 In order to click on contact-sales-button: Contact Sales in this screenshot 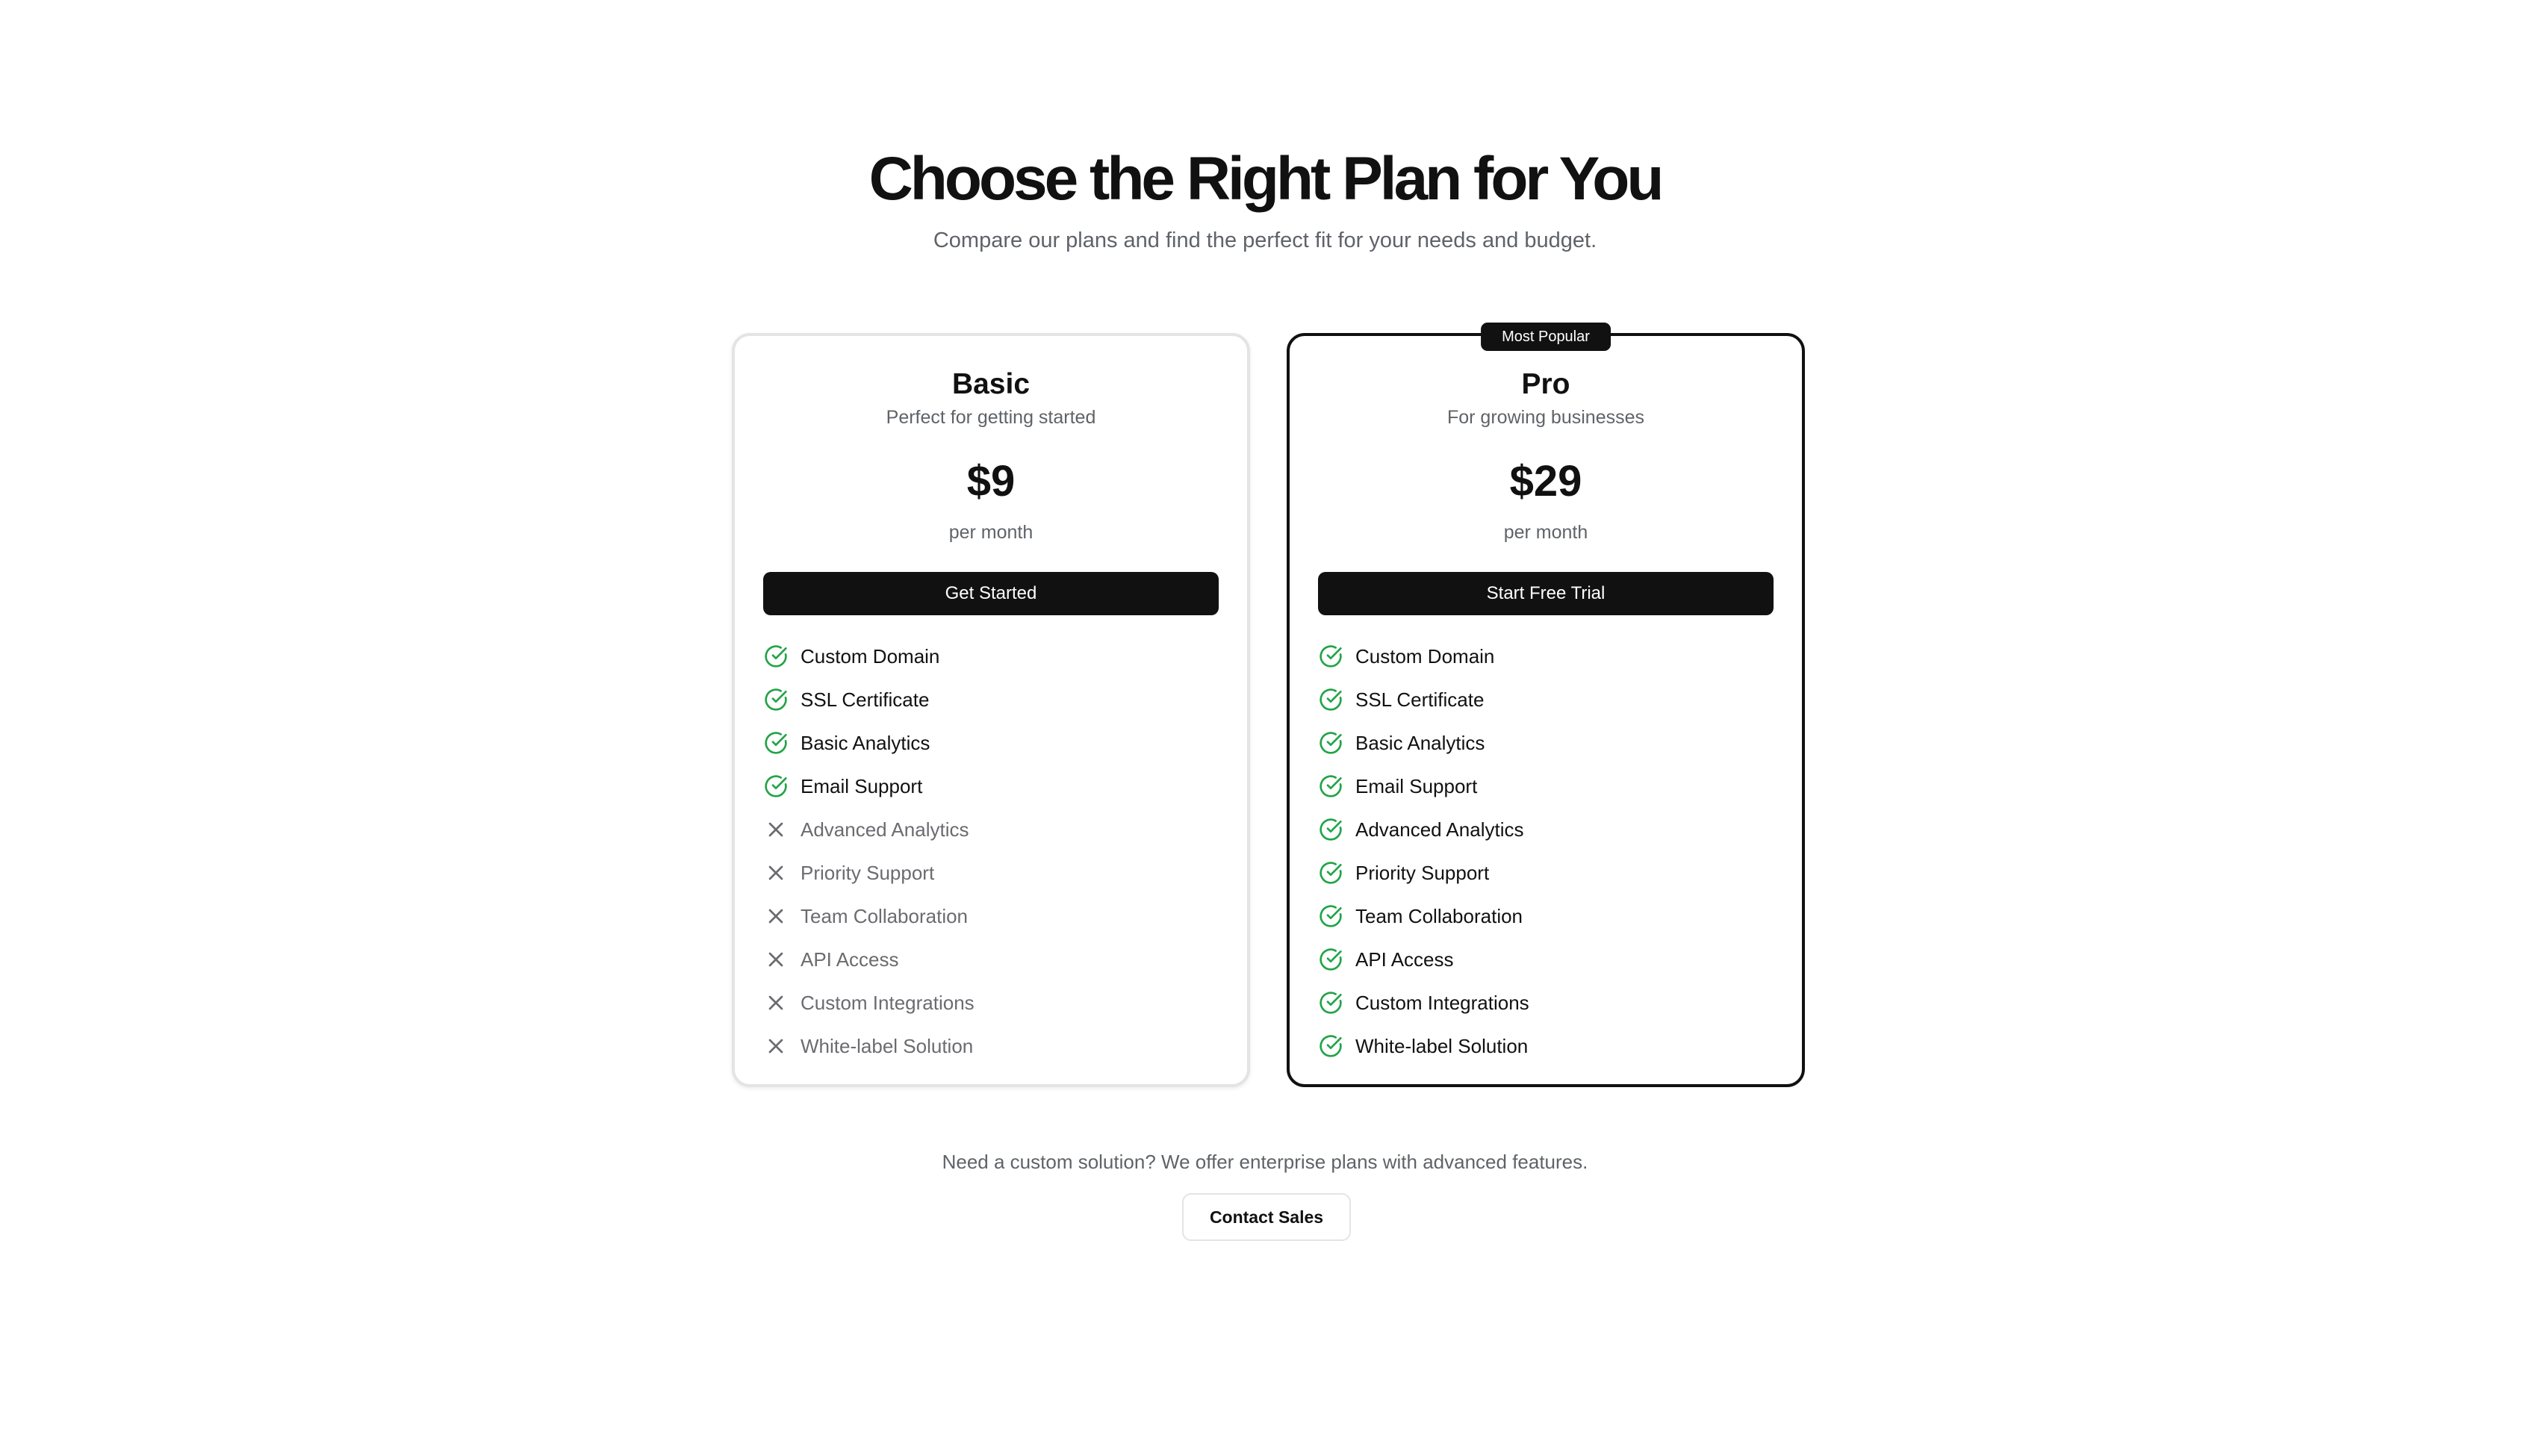, I will do `click(1266, 1217)`.